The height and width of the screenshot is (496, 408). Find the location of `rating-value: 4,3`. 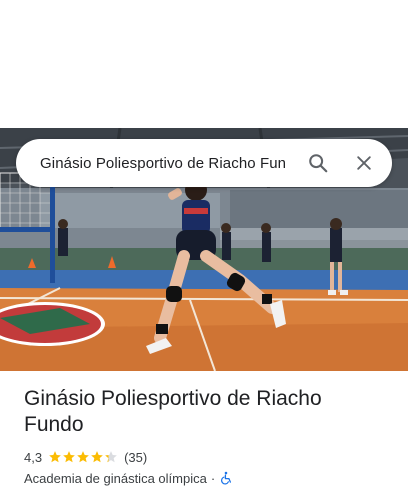

rating-value: 4,3 is located at coordinates (33, 457).